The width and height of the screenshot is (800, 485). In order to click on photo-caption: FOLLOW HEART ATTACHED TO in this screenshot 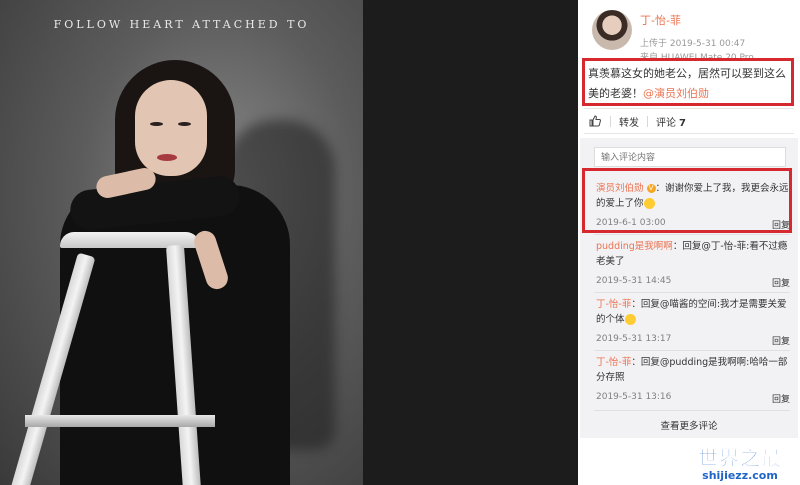, I will do `click(181, 24)`.